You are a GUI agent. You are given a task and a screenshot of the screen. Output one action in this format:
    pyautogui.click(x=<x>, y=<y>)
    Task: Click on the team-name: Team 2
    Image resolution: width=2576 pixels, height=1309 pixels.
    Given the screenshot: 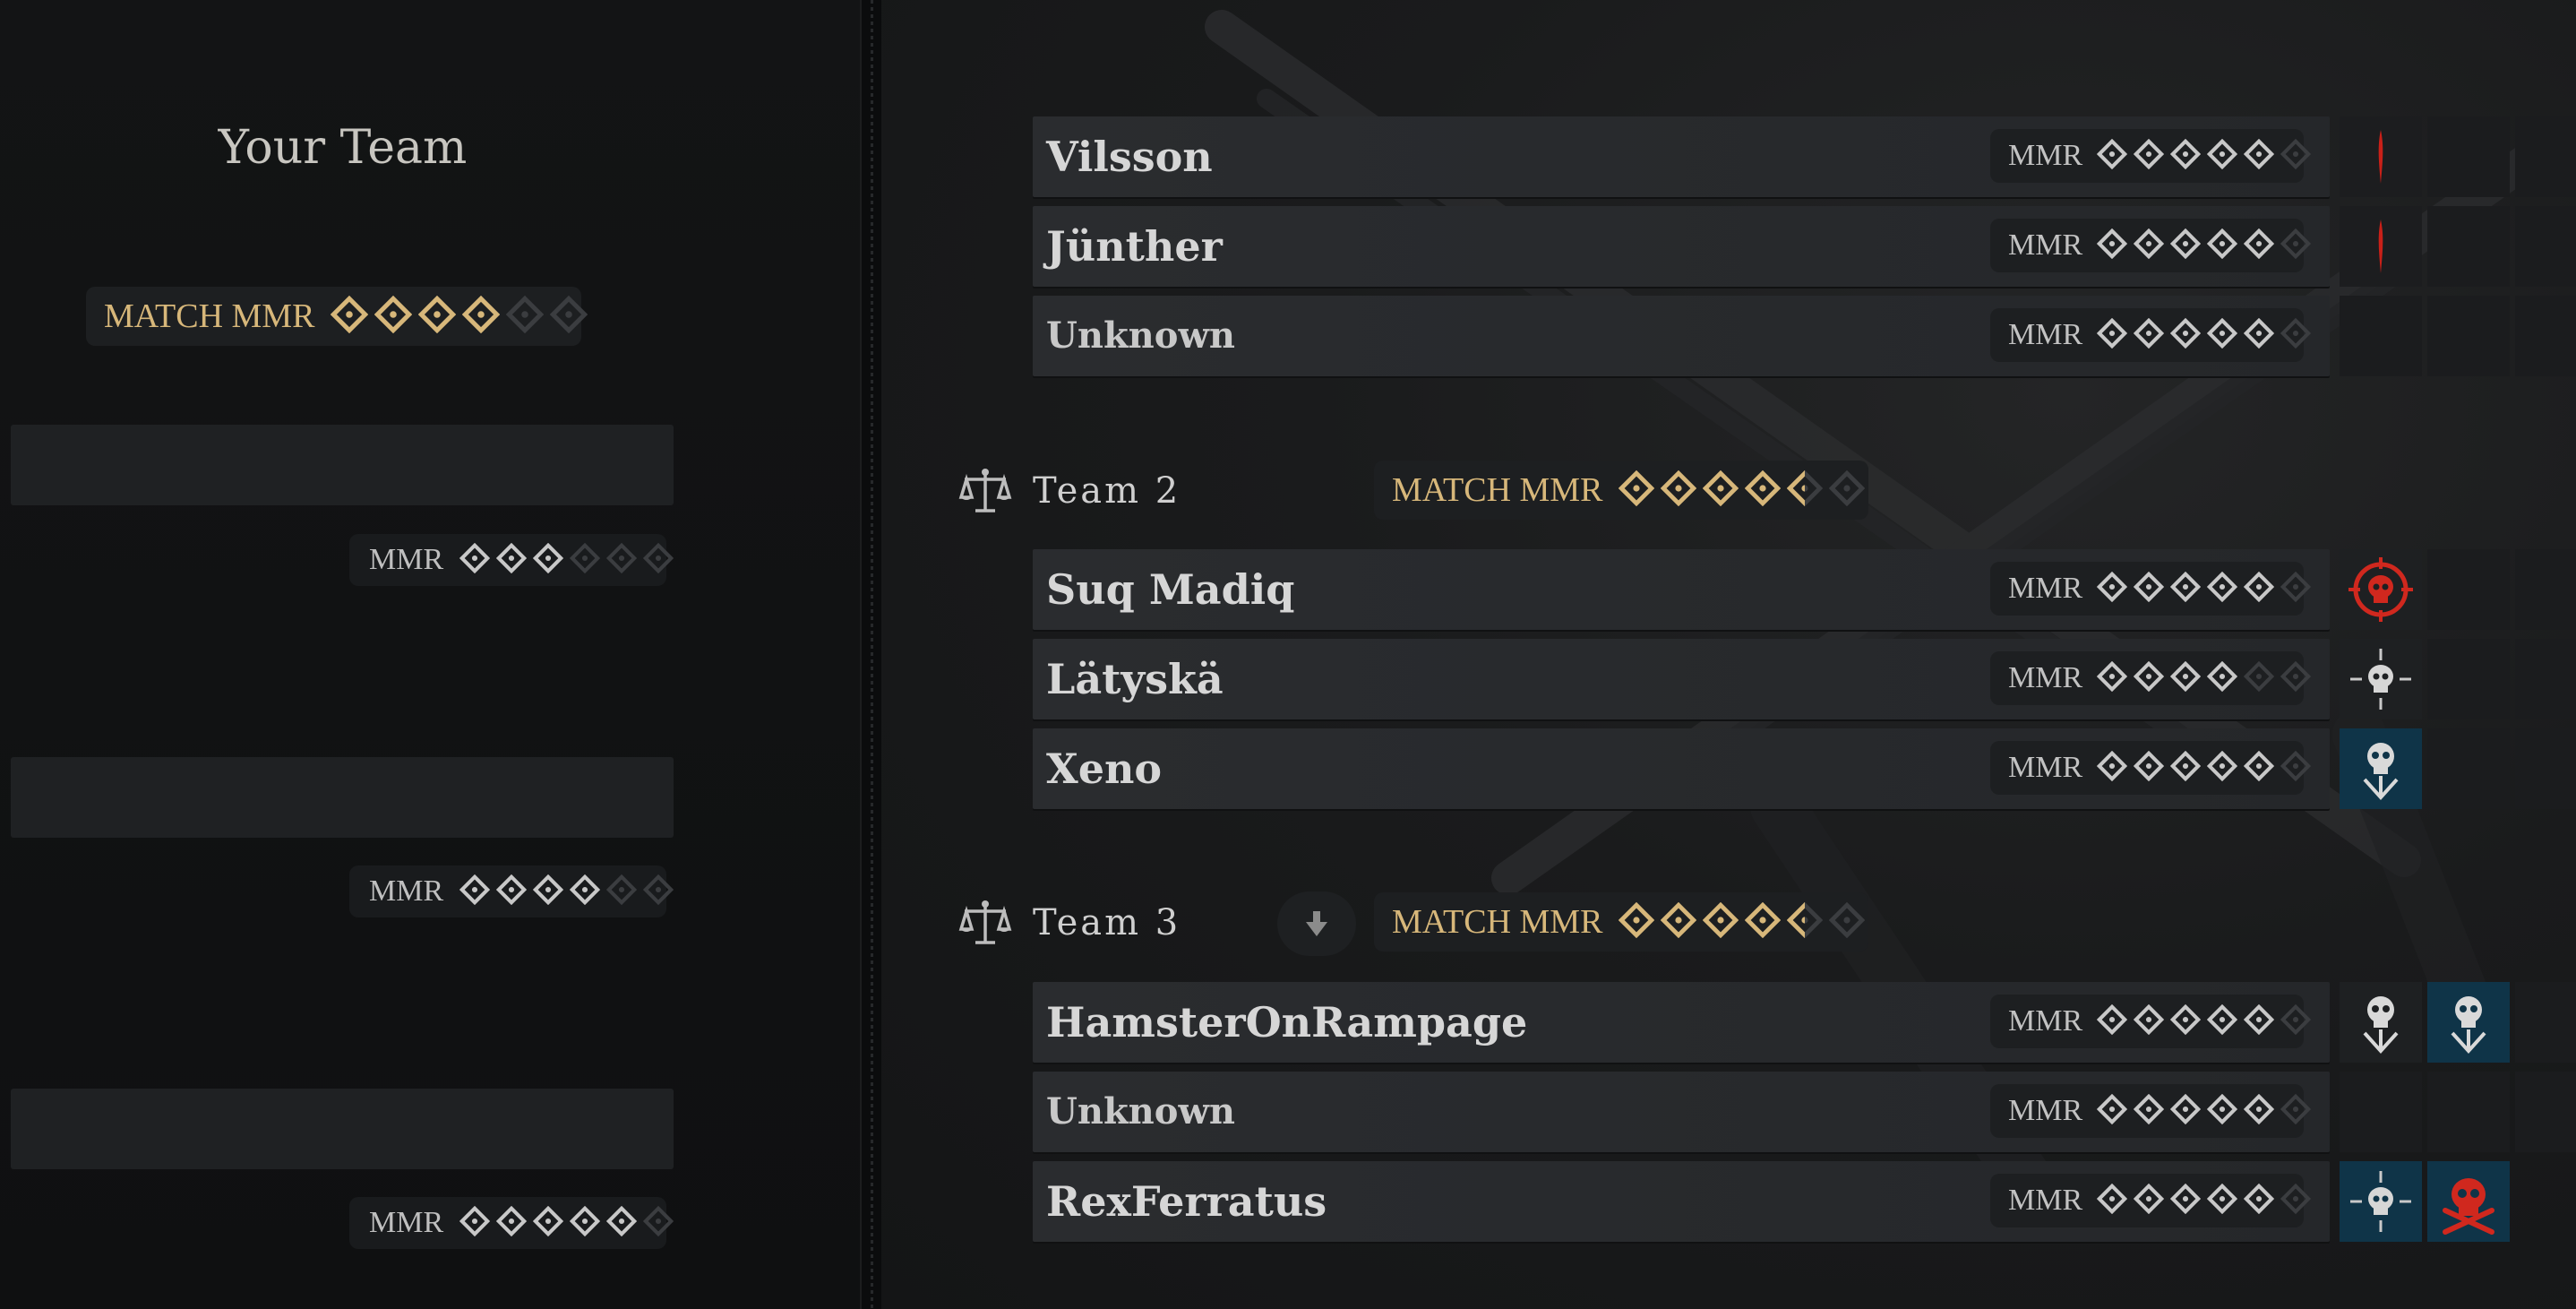 What is the action you would take?
    pyautogui.click(x=1107, y=491)
    